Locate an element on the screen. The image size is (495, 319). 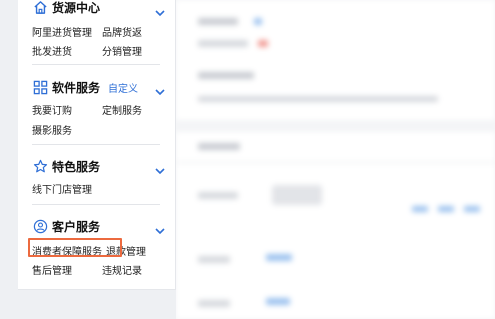
link-ali-purchase: 阿里进货管理 is located at coordinates (62, 31).